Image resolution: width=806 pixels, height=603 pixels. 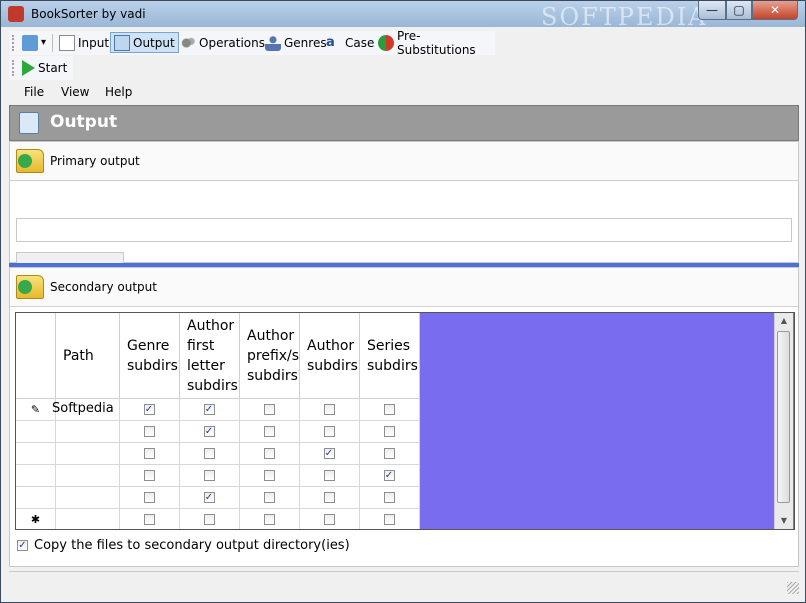 I want to click on start-button: Start, so click(x=44, y=67).